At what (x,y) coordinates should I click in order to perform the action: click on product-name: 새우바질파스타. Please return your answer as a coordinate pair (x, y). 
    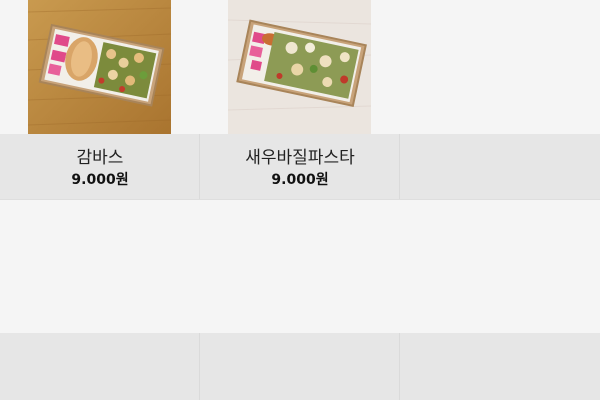
    Looking at the image, I should click on (300, 158).